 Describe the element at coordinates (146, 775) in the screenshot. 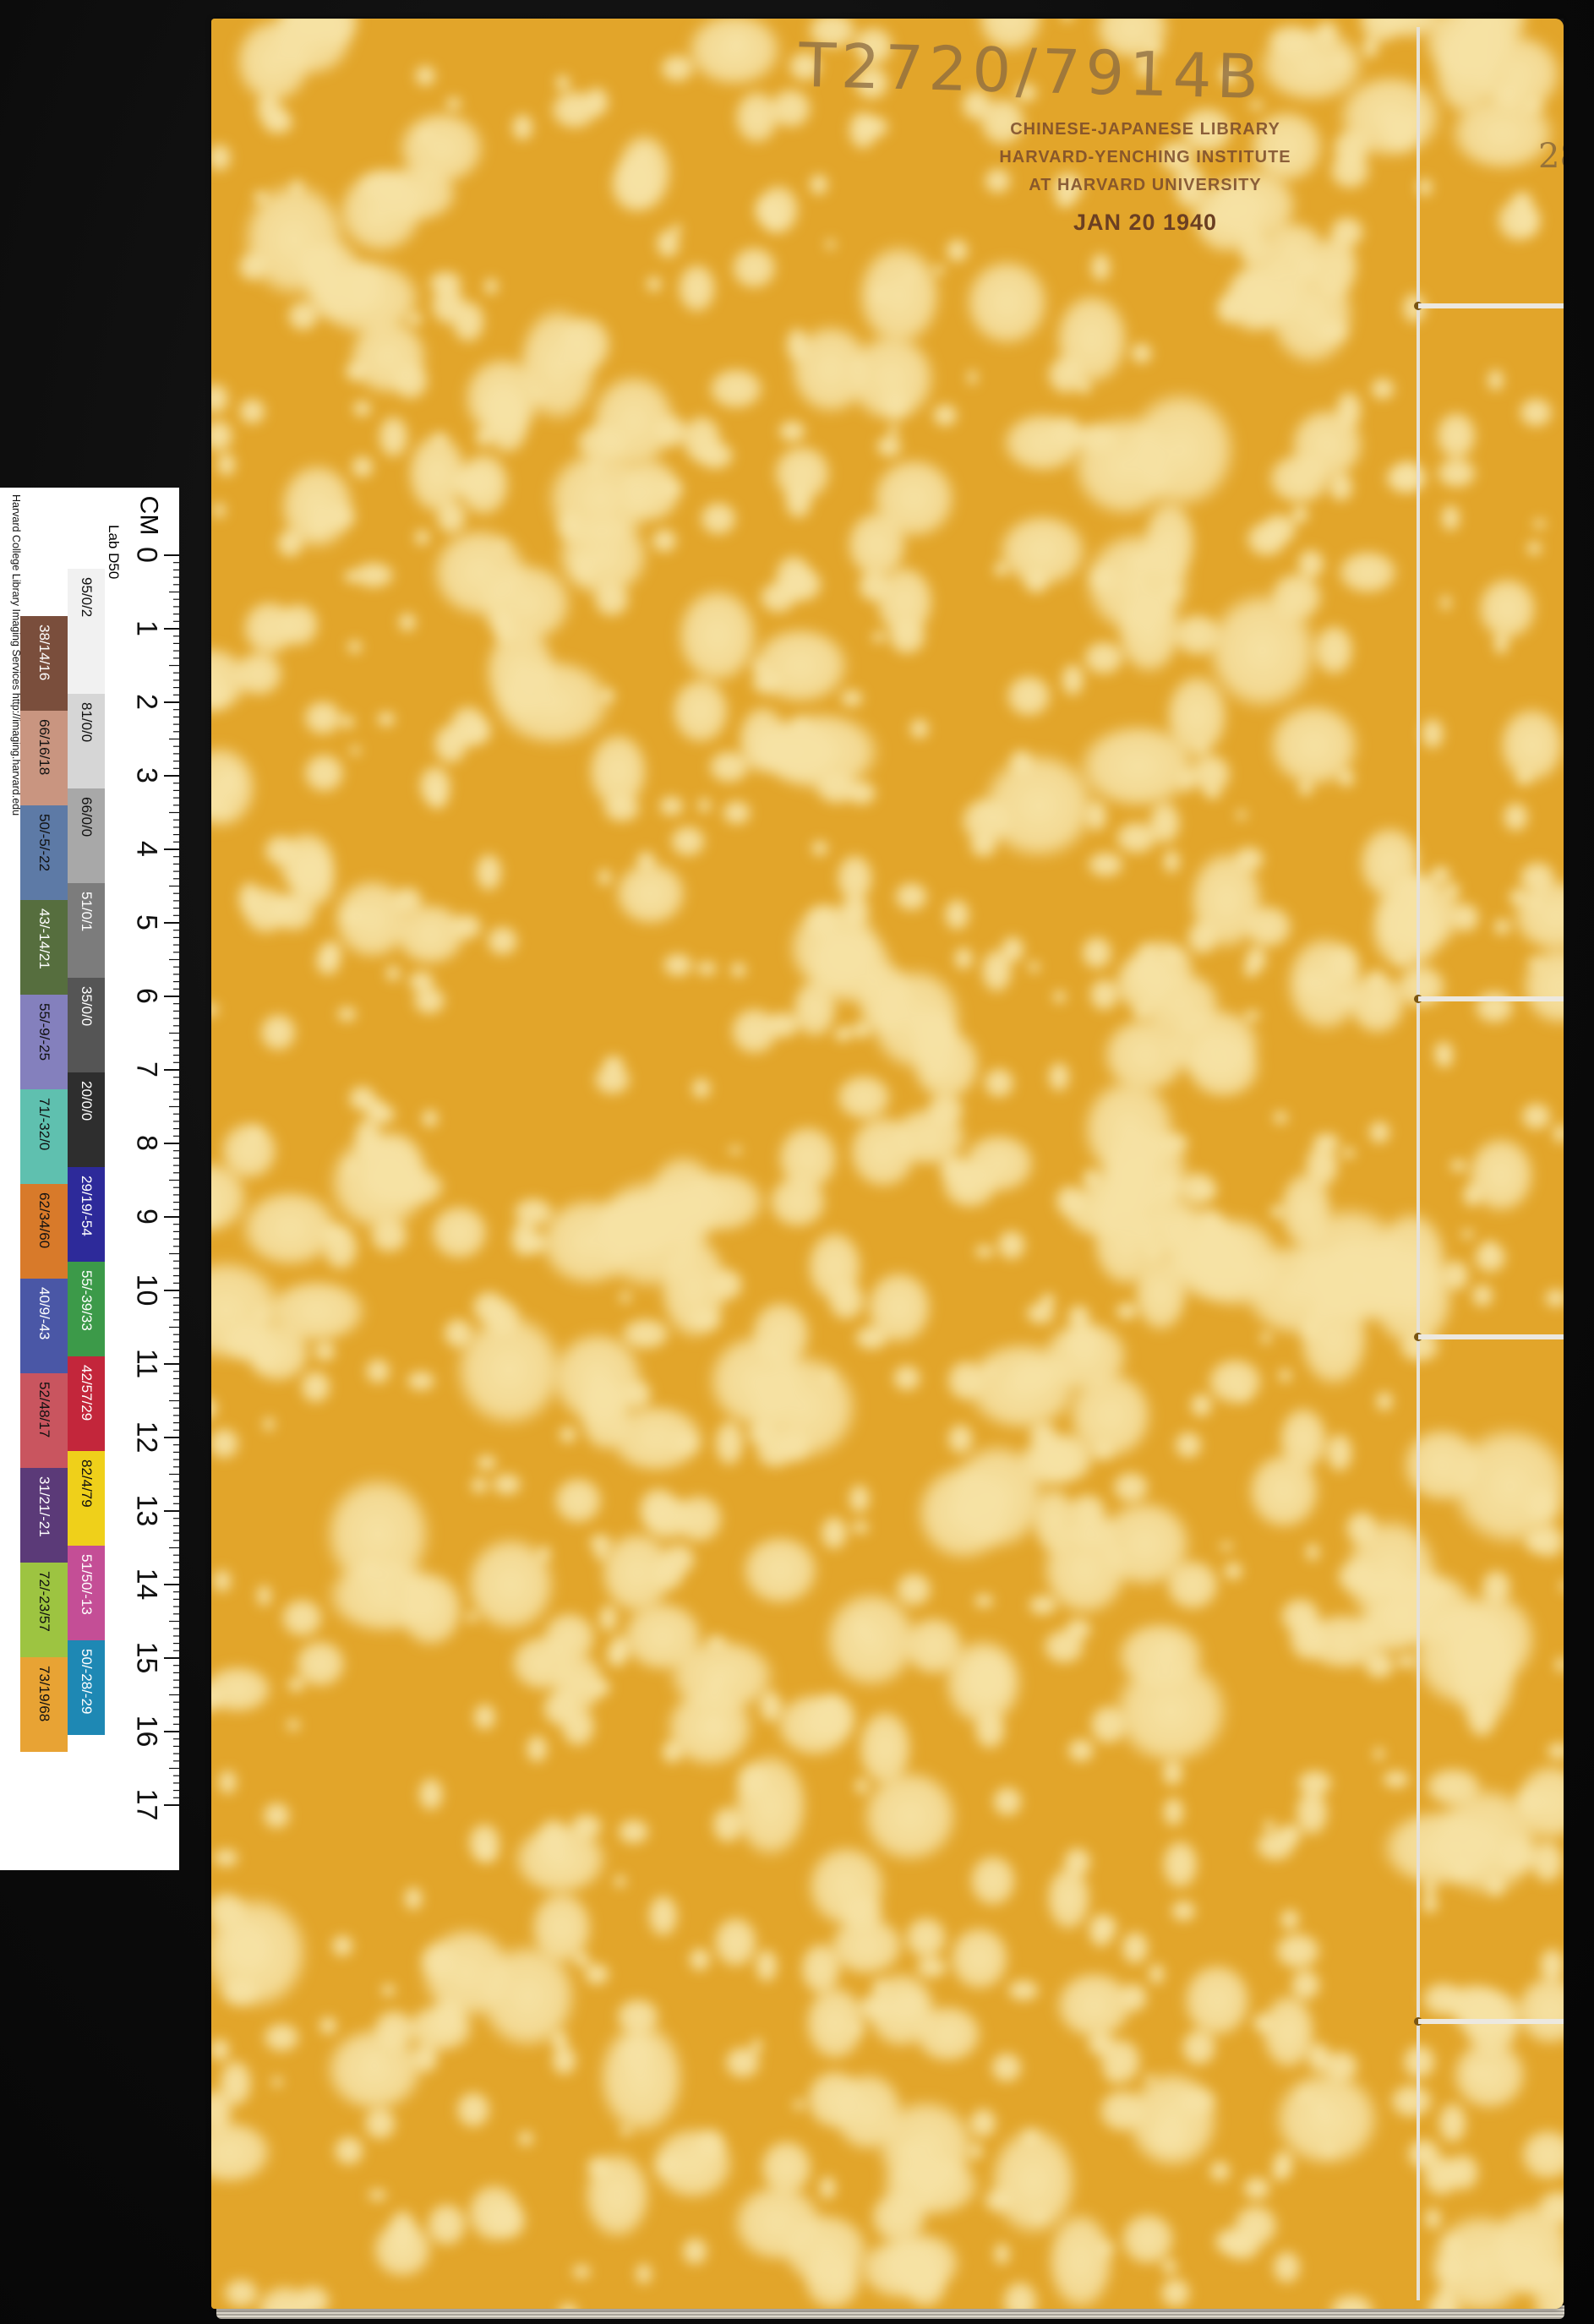

I see `cm-scale-number: 3` at that location.